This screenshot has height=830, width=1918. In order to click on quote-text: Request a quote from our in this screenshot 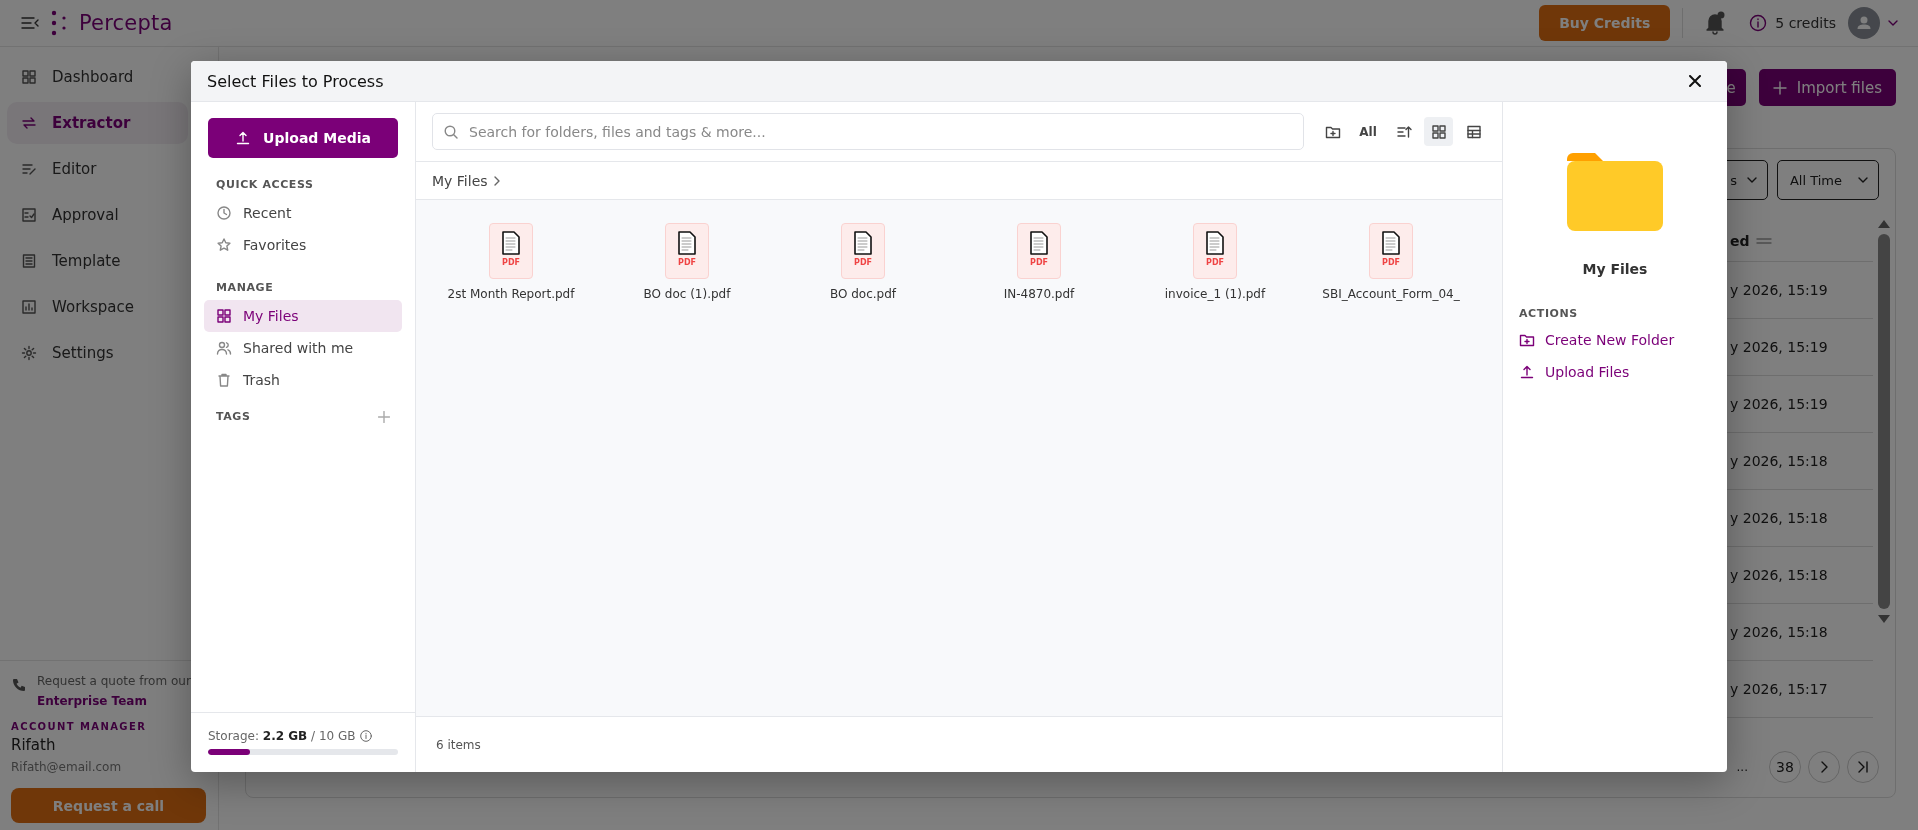, I will do `click(114, 681)`.